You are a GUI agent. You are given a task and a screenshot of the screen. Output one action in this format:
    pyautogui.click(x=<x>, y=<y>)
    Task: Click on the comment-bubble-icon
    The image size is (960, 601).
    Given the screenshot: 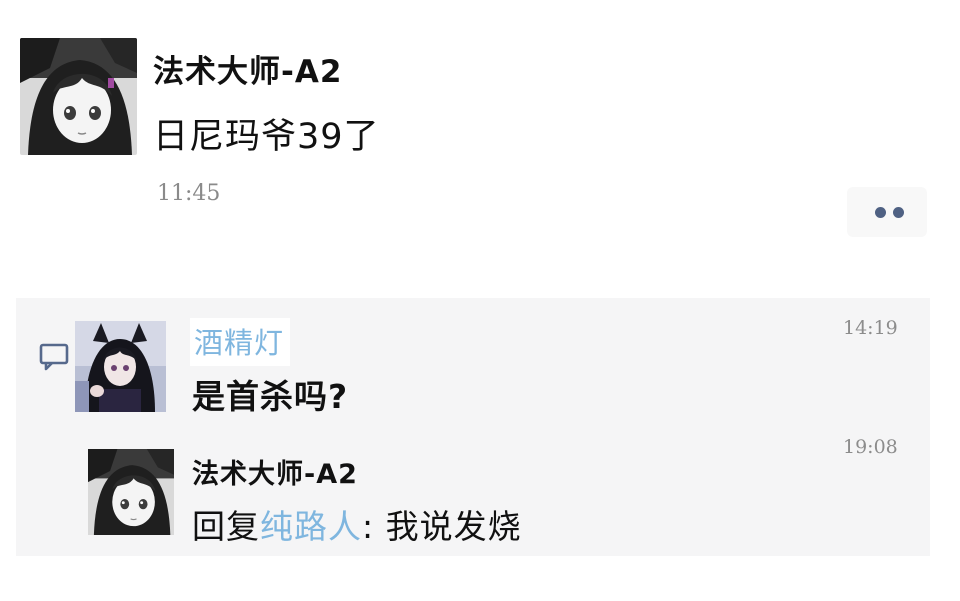 What is the action you would take?
    pyautogui.click(x=54, y=357)
    